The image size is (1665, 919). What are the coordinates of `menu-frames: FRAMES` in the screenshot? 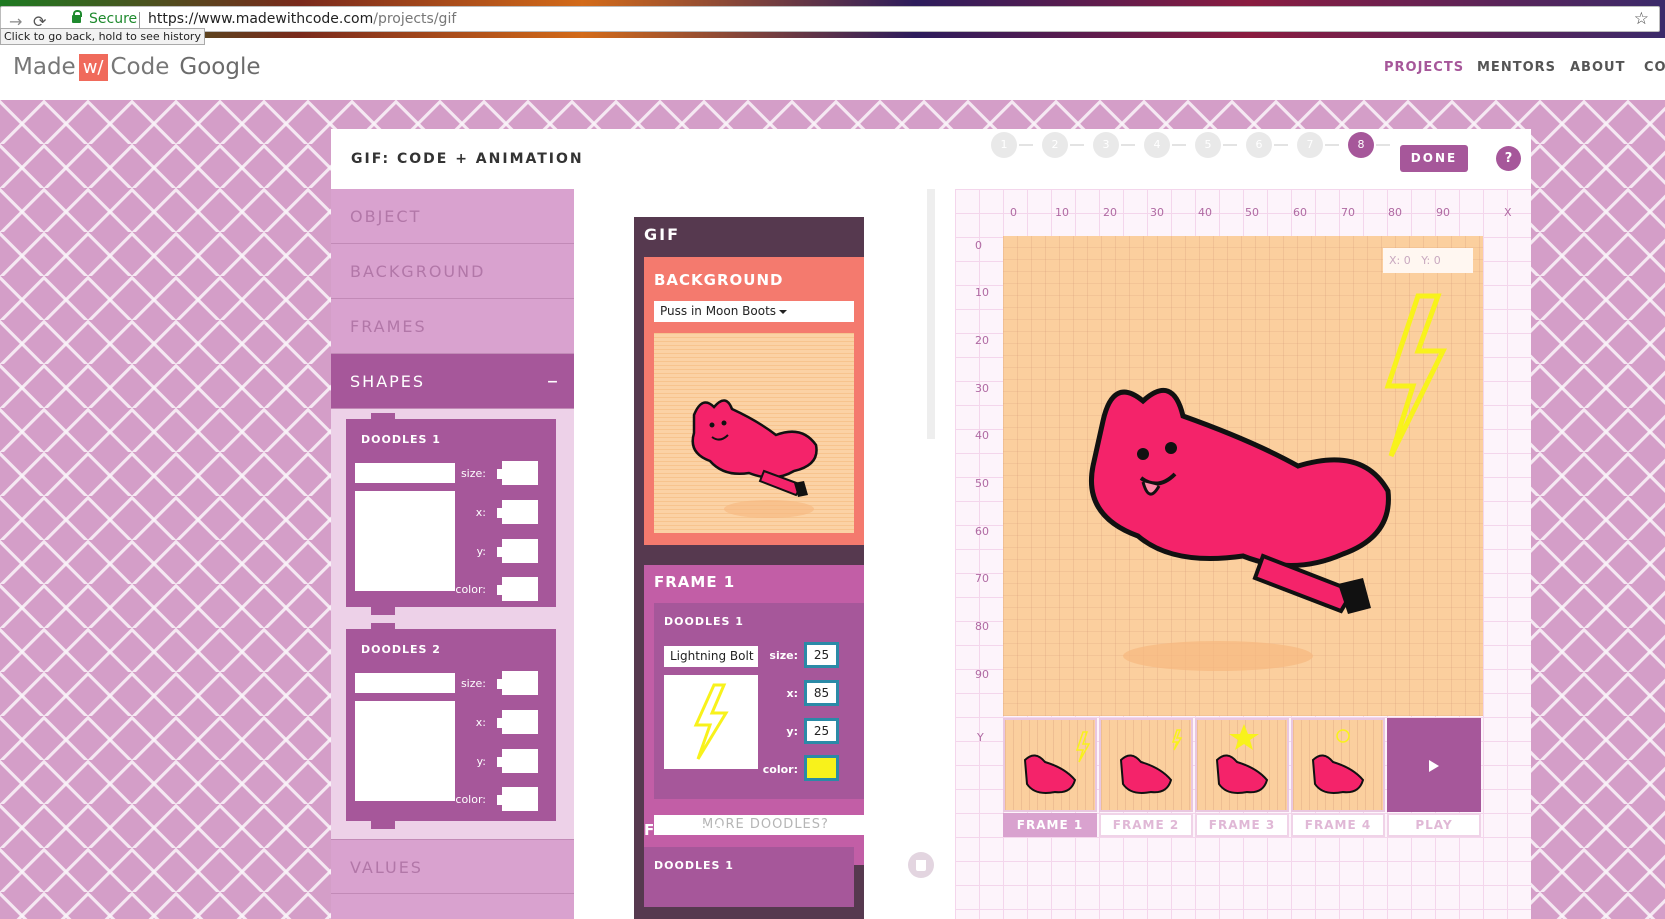 It's located at (452, 326).